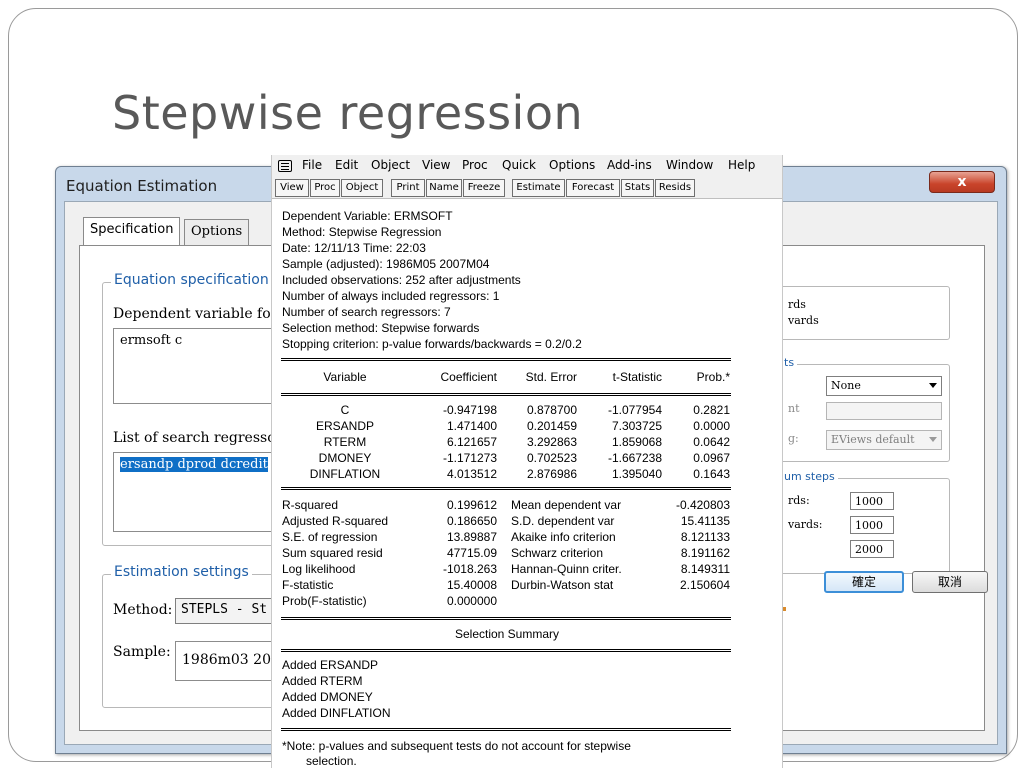 The height and width of the screenshot is (768, 1024). What do you see at coordinates (196, 314) in the screenshot?
I see `dependent-variable-label: Dependent variable foll` at bounding box center [196, 314].